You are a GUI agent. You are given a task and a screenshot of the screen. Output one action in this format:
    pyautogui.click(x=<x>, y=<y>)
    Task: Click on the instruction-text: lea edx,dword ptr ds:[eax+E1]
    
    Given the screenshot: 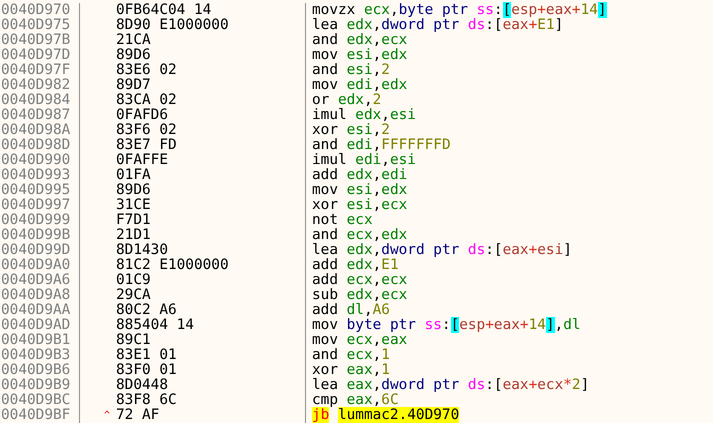 What is the action you would take?
    pyautogui.click(x=438, y=25)
    